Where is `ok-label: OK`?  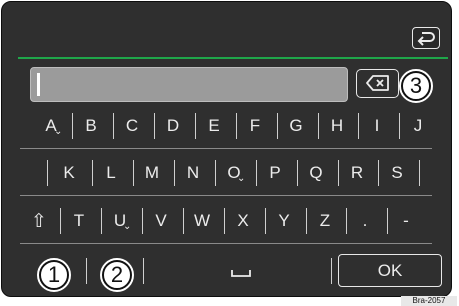 ok-label: OK is located at coordinates (390, 270).